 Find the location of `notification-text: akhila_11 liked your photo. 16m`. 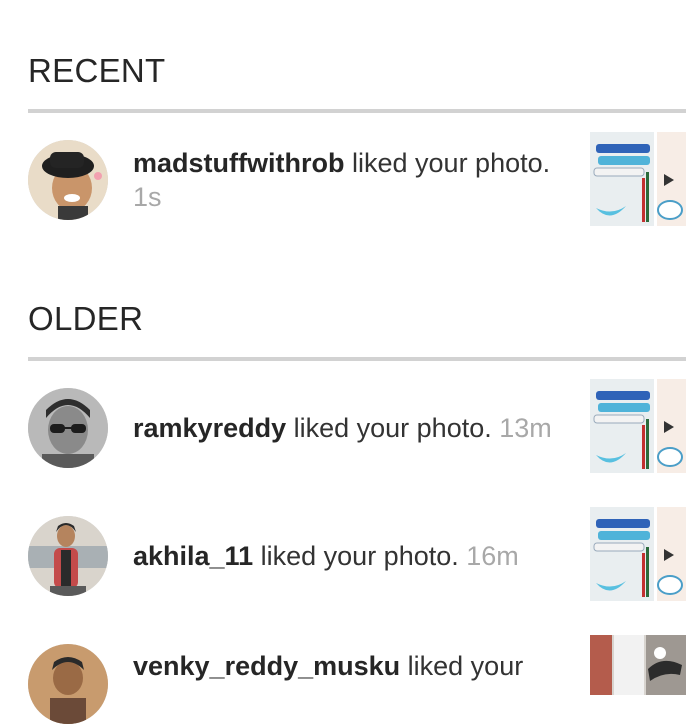

notification-text: akhila_11 liked your photo. 16m is located at coordinates (344, 556).